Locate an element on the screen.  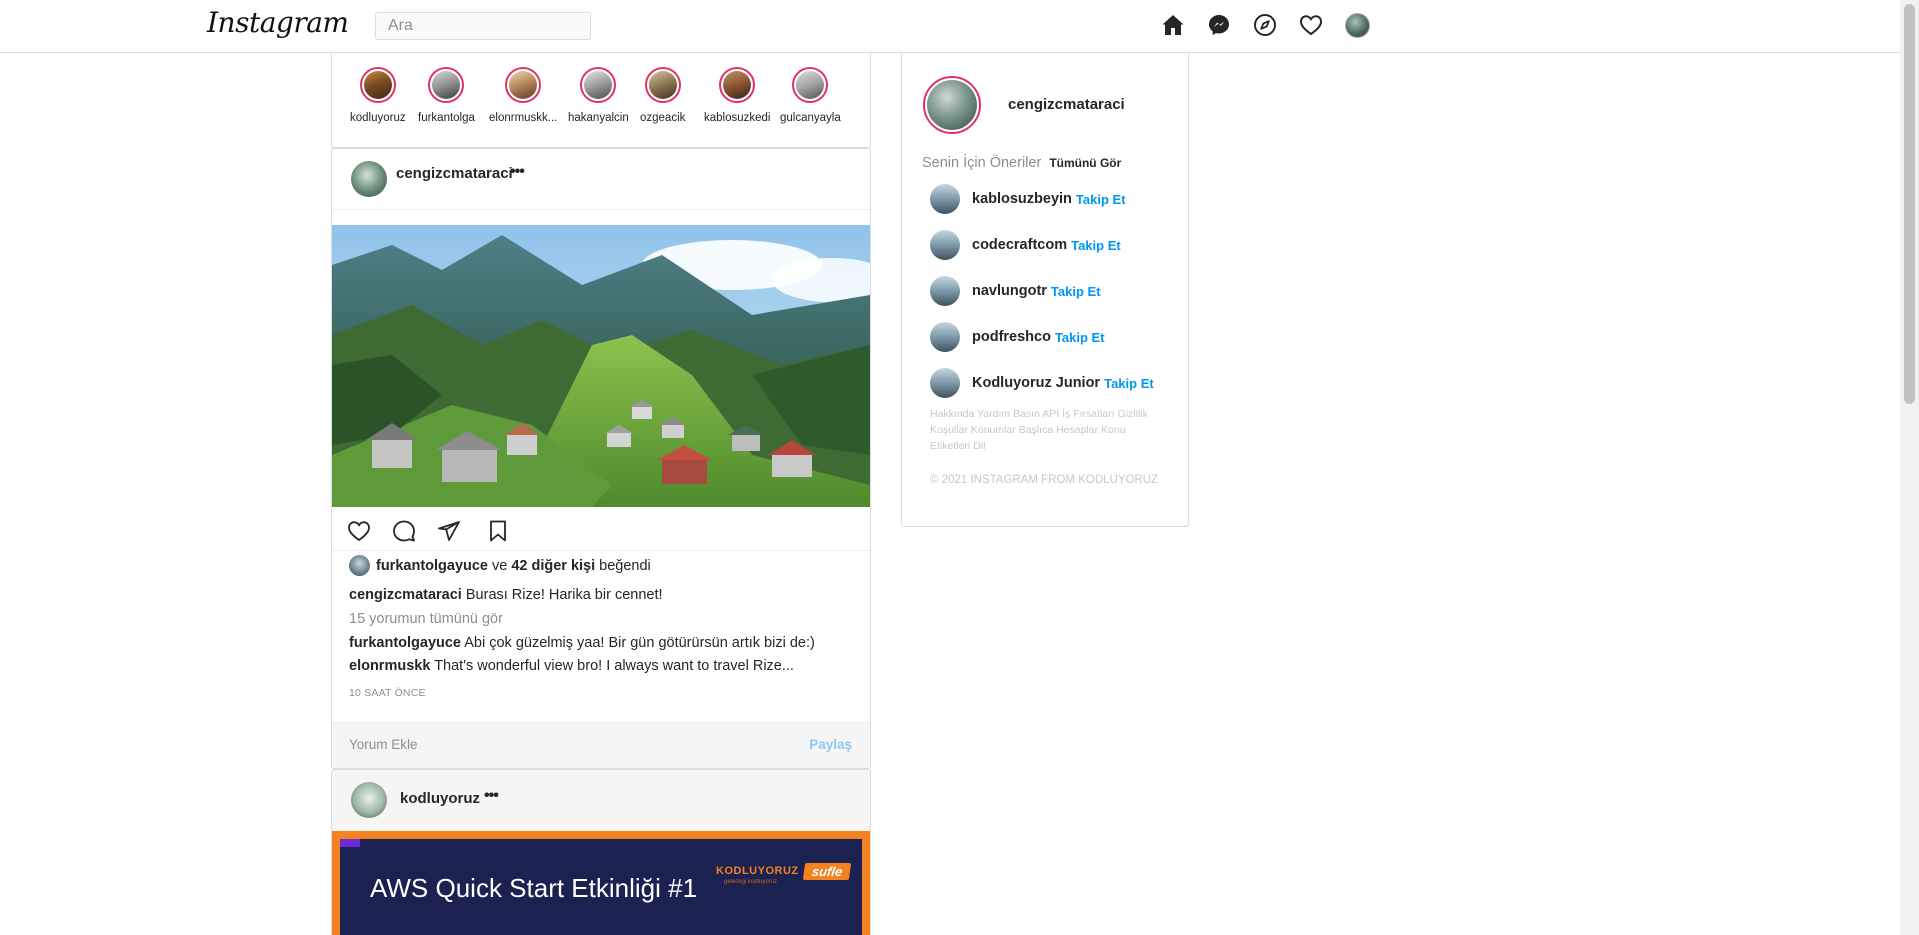
suggestions-header: Senin İçin Öneriler Tümünü Gör is located at coordinates (1021, 163).